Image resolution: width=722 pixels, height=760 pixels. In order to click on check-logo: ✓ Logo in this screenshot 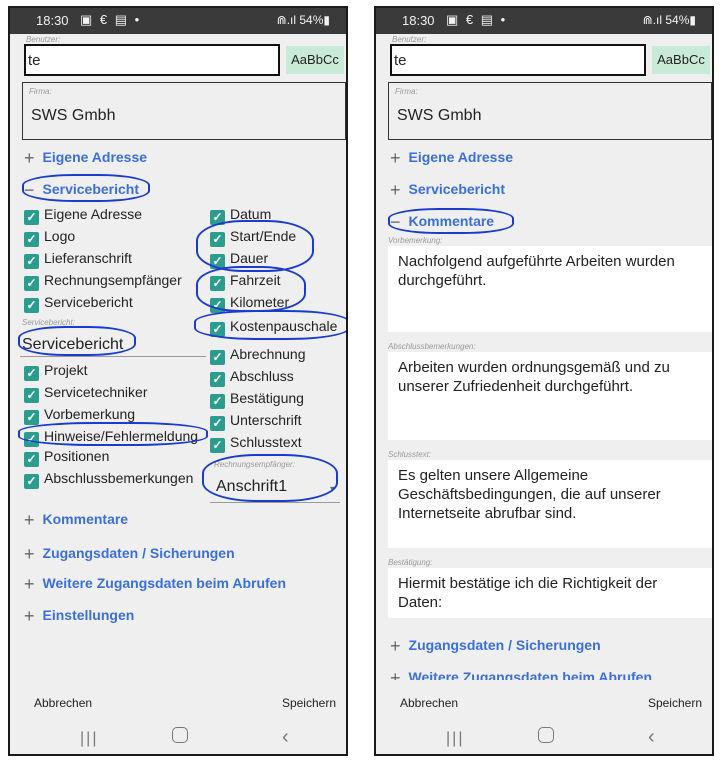, I will do `click(49, 237)`.